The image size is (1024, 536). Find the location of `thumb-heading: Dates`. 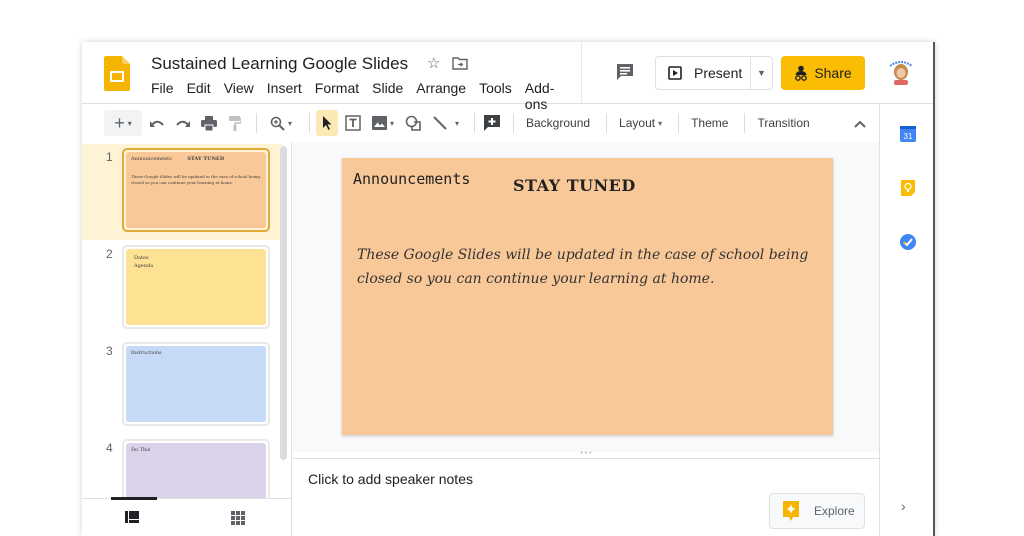

thumb-heading: Dates is located at coordinates (141, 258).